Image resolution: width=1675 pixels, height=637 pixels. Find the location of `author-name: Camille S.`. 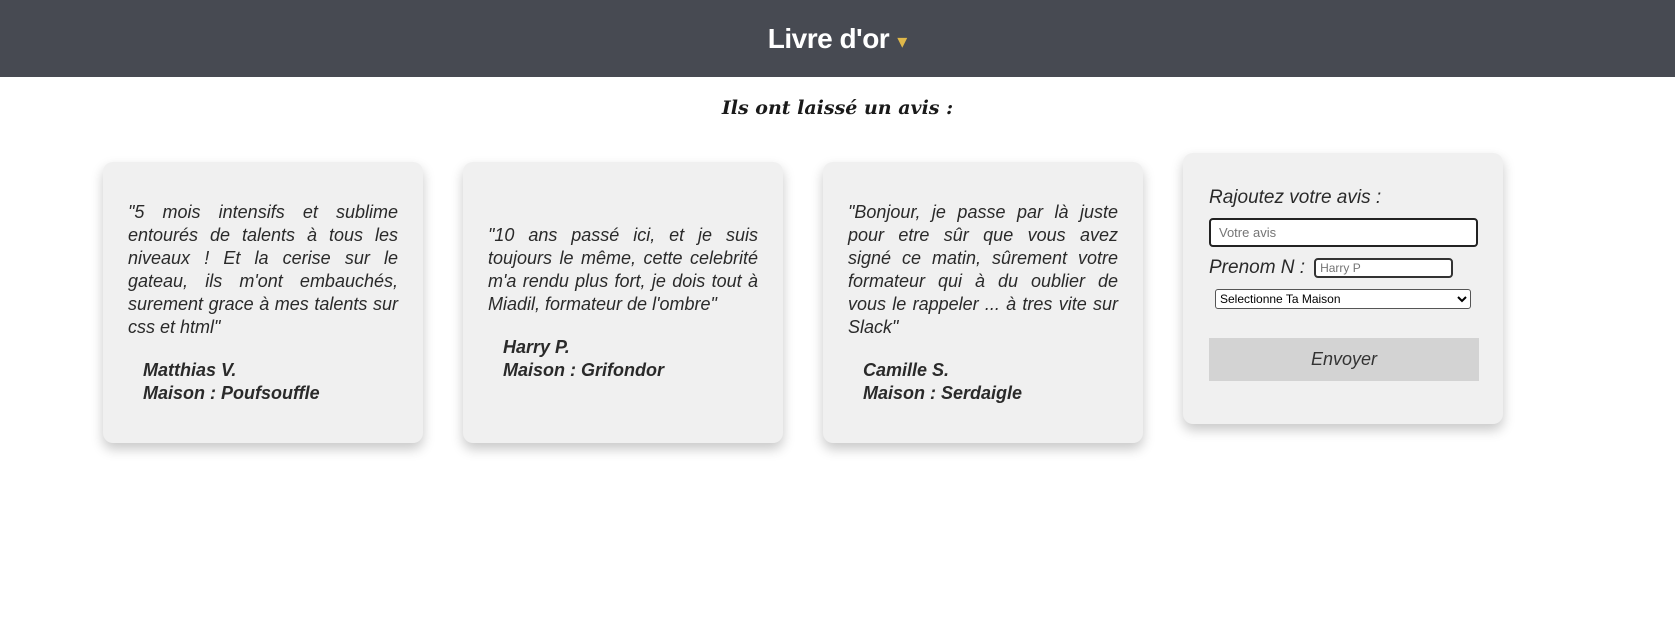

author-name: Camille S. is located at coordinates (906, 369).